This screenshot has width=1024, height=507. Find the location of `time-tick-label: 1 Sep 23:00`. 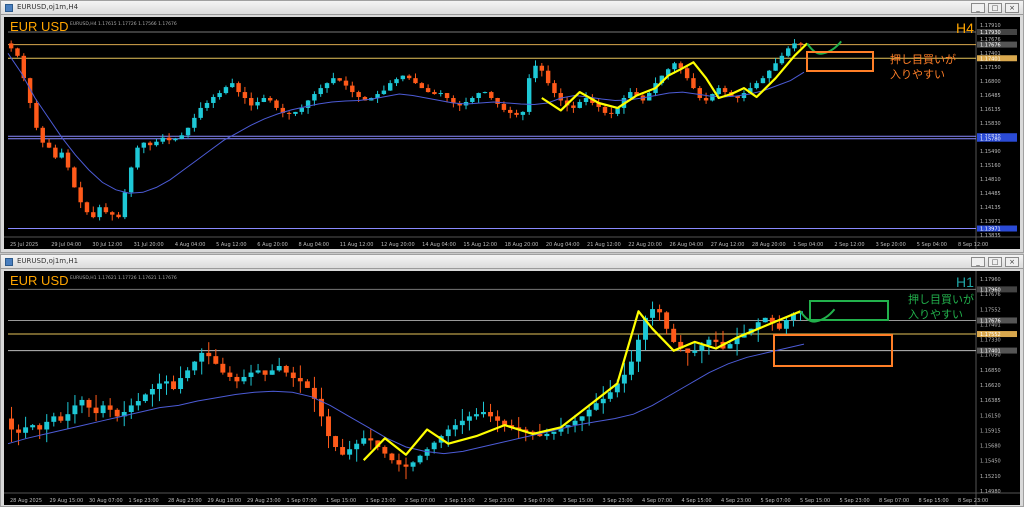

time-tick-label: 1 Sep 23:00 is located at coordinates (381, 501).